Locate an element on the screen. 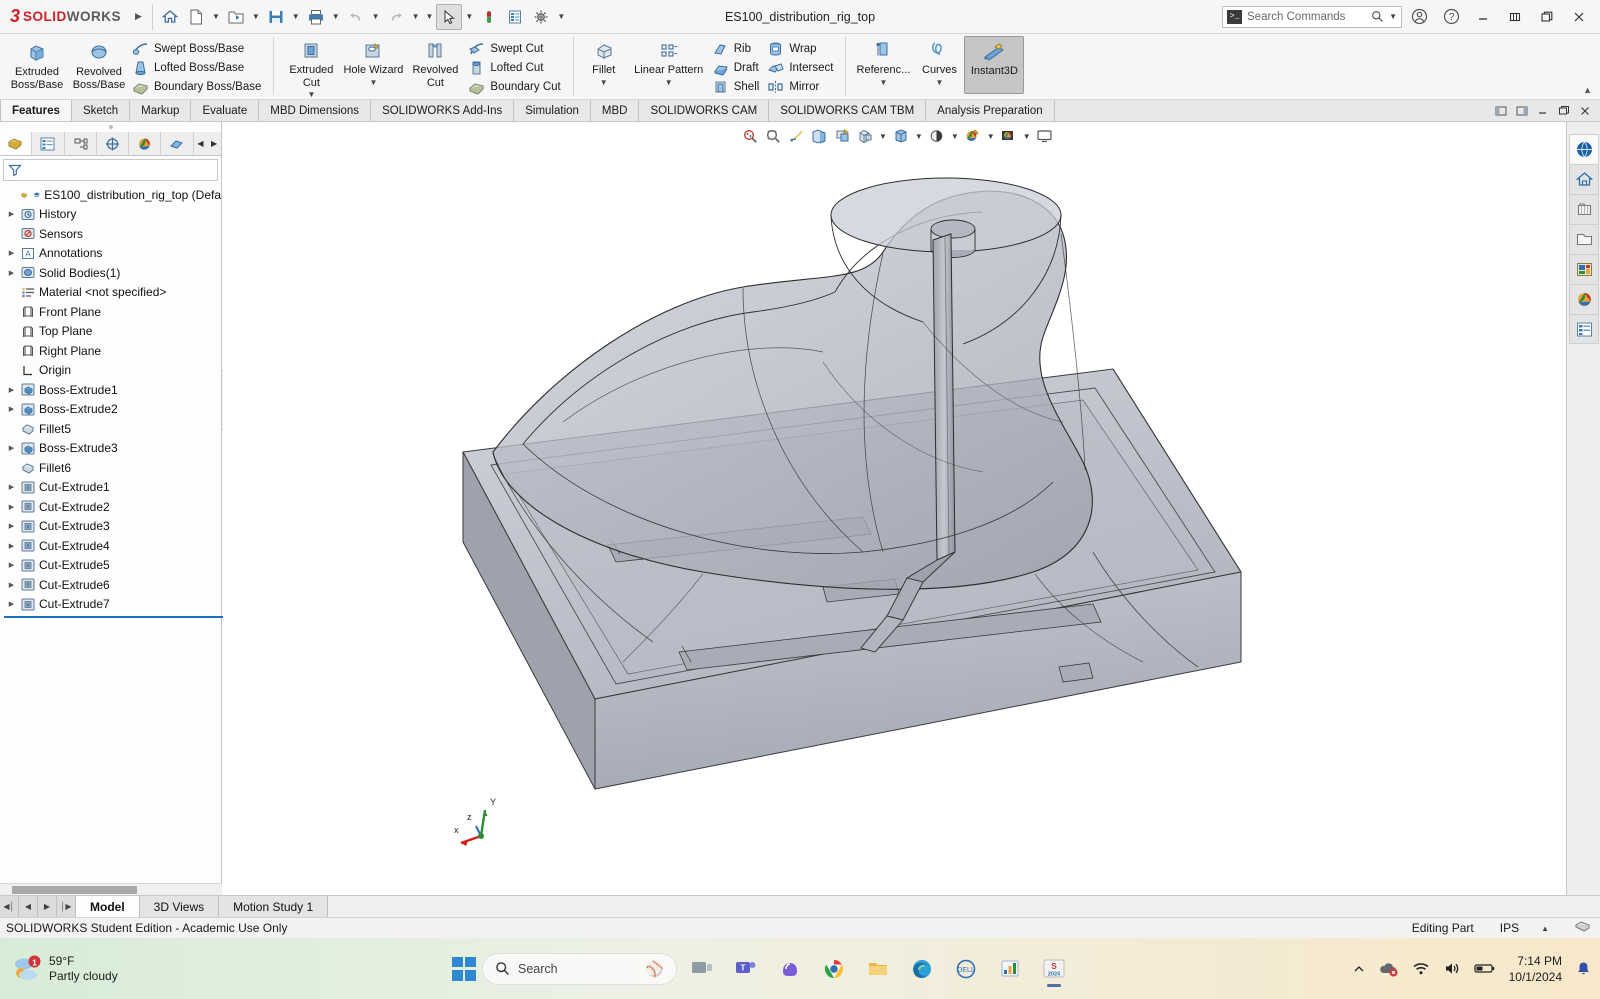  hole-wizard-dropdown-icon: ▼ is located at coordinates (373, 82).